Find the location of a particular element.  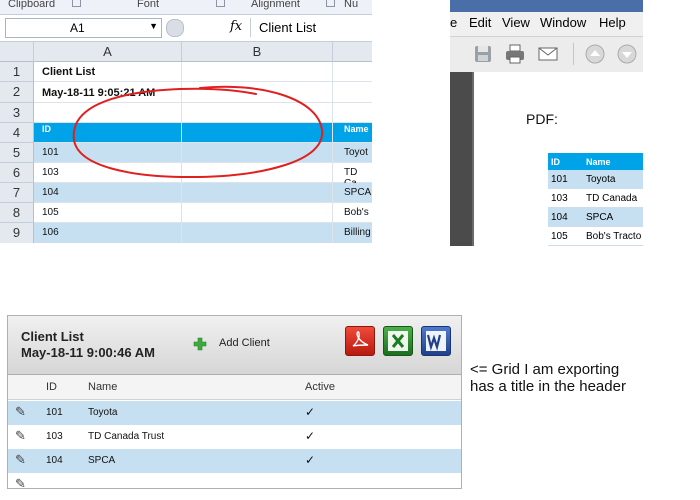

insert-function-icon: fx is located at coordinates (236, 26).